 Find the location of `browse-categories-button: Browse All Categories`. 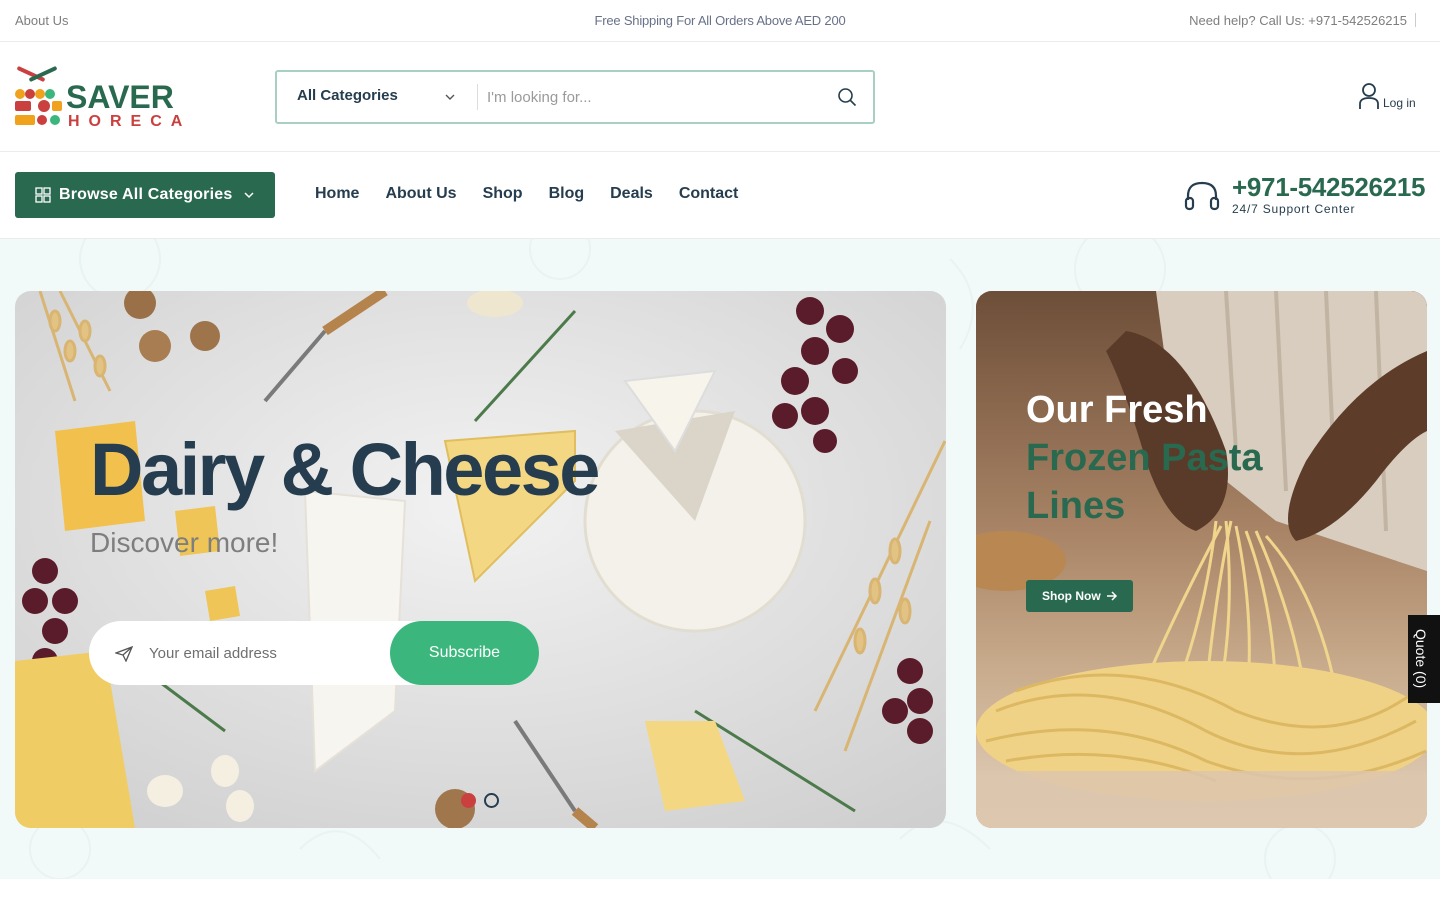

browse-categories-button: Browse All Categories is located at coordinates (145, 195).